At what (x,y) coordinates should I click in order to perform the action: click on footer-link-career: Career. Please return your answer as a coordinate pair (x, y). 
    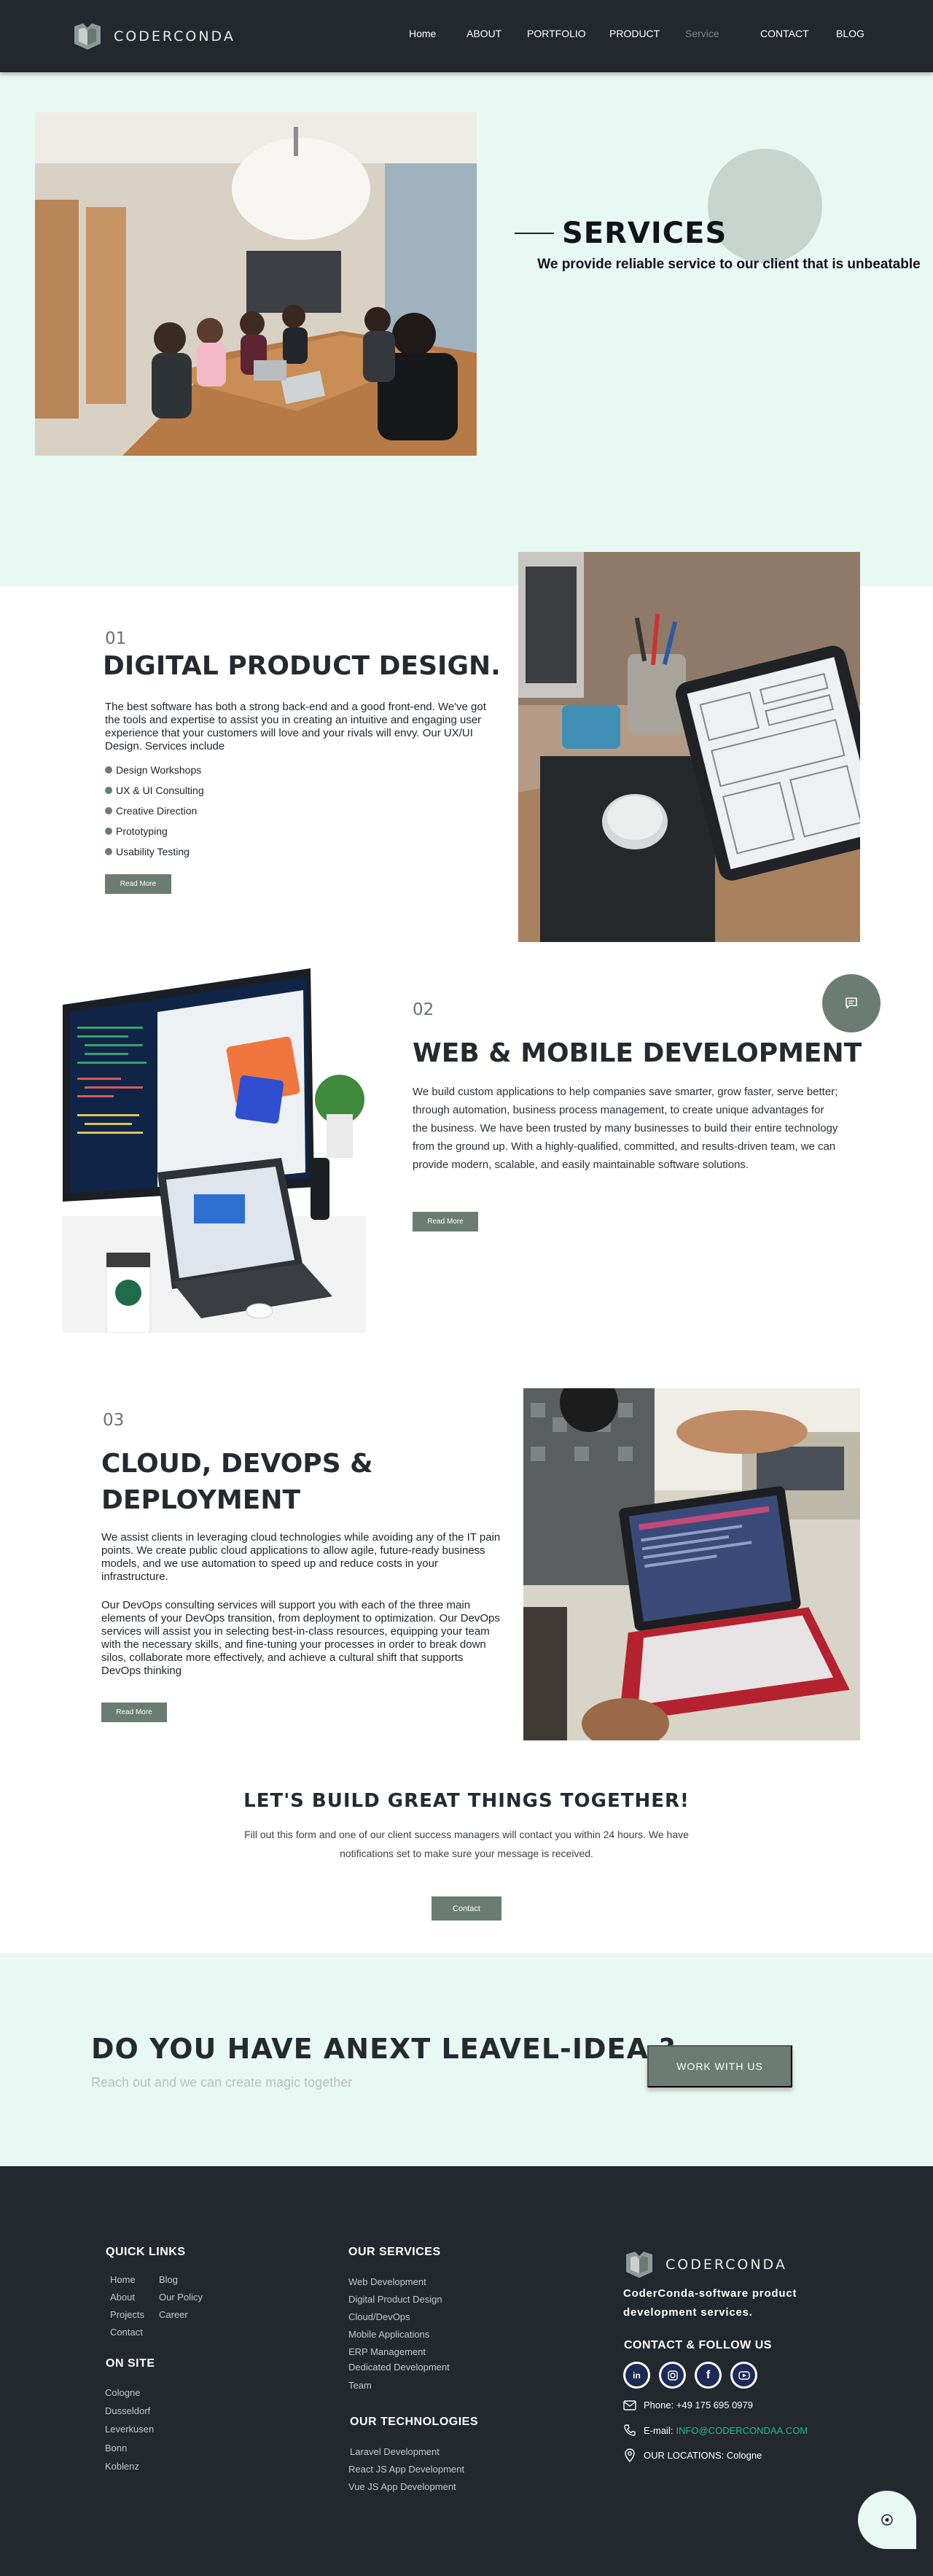
    Looking at the image, I should click on (173, 2314).